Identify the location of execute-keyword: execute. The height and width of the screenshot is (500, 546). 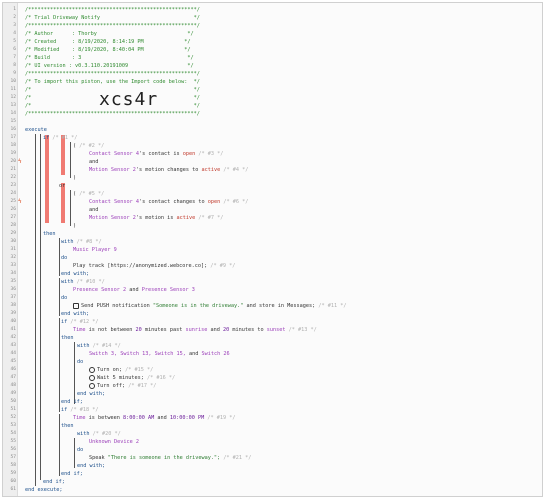
(36, 130).